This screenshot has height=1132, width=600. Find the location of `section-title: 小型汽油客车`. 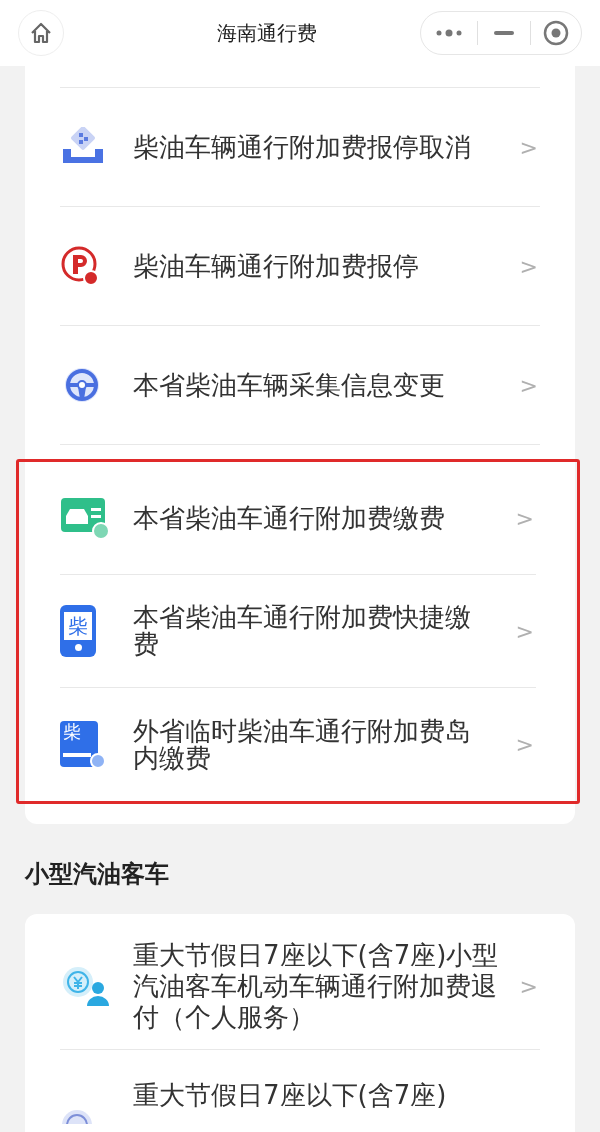

section-title: 小型汽油客车 is located at coordinates (96, 874).